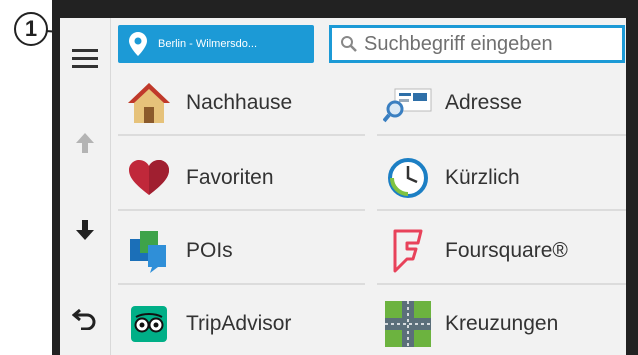 The image size is (638, 355). I want to click on callout-number: 1, so click(31, 29).